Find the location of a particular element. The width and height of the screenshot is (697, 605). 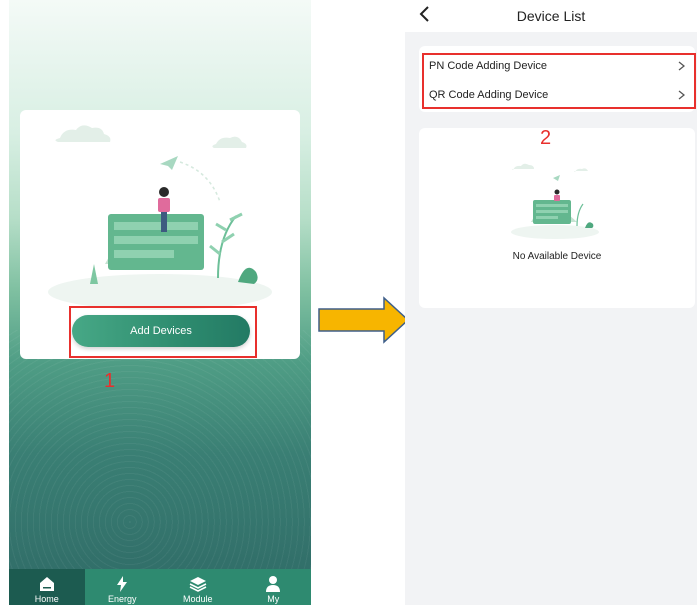

user-icon is located at coordinates (273, 584).